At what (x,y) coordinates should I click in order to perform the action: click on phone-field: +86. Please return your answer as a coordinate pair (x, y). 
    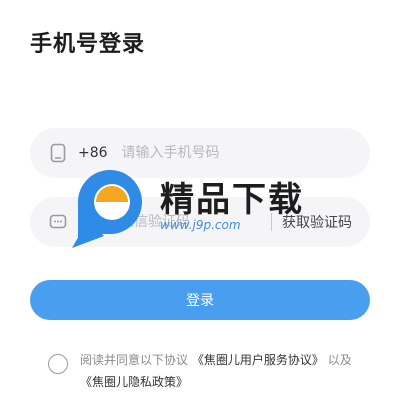
    Looking at the image, I should click on (200, 153).